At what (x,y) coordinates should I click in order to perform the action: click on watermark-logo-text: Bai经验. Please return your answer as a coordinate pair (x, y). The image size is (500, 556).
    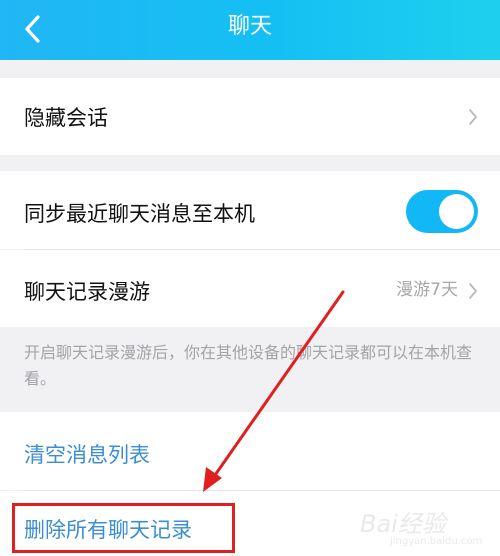
    Looking at the image, I should click on (403, 524).